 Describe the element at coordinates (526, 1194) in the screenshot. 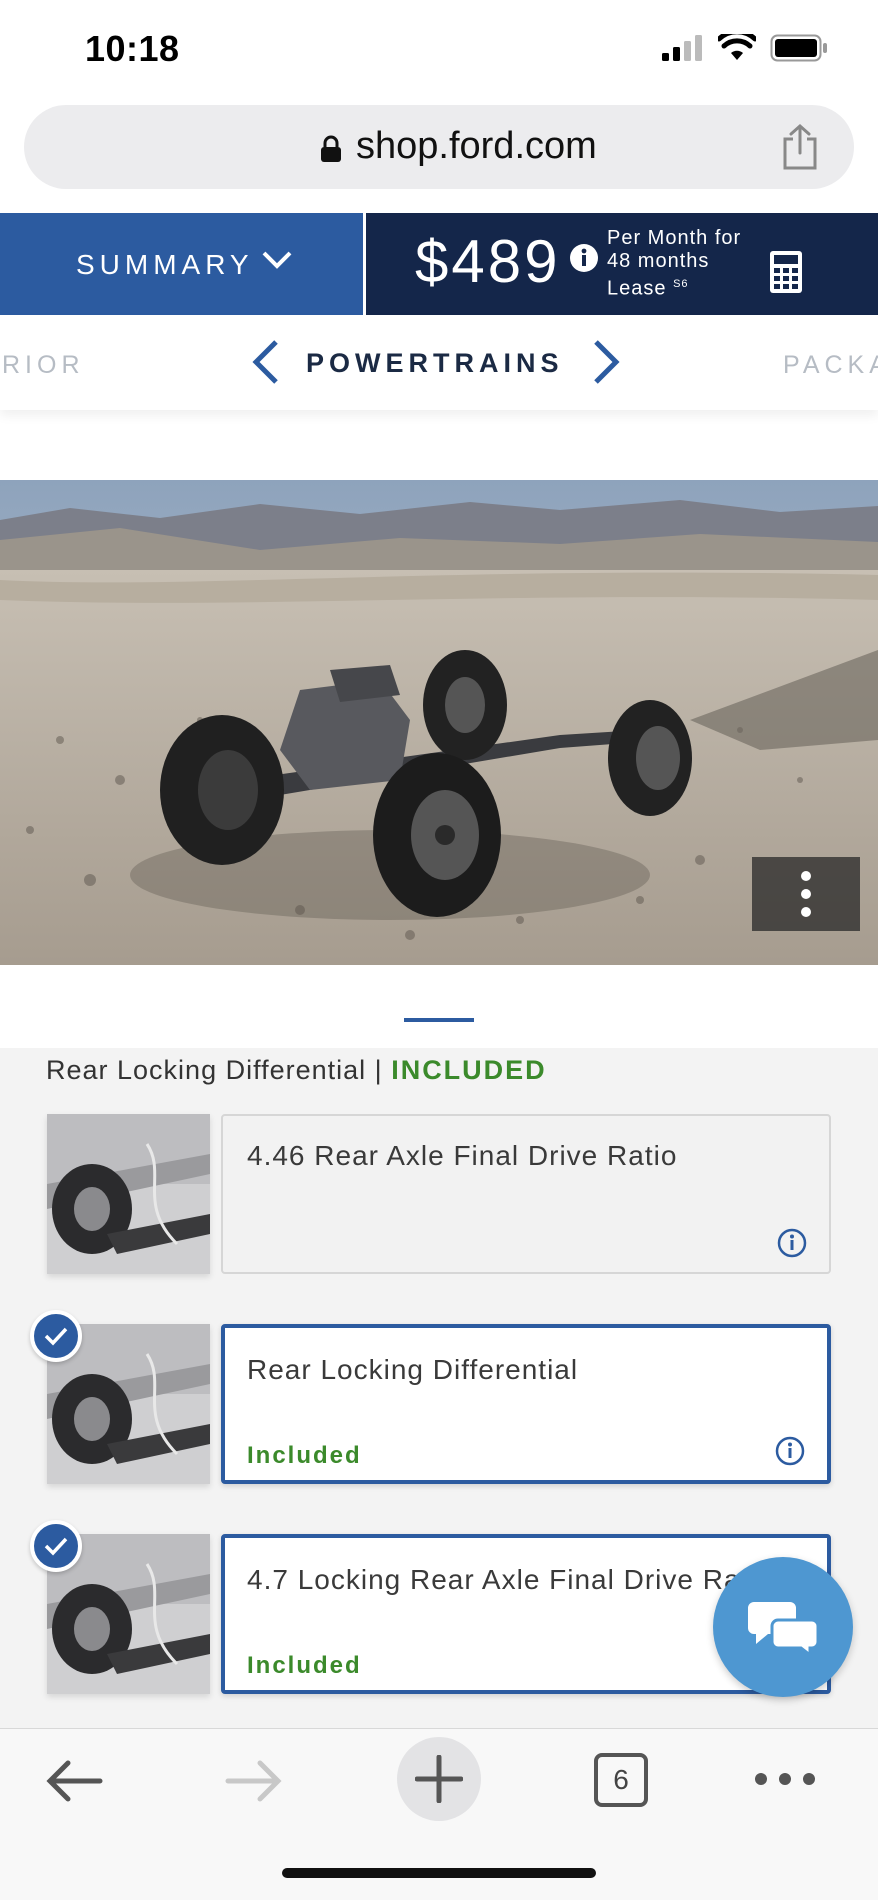

I see `option-card: 4.46 Rear Axle Final Drive Ratio` at that location.